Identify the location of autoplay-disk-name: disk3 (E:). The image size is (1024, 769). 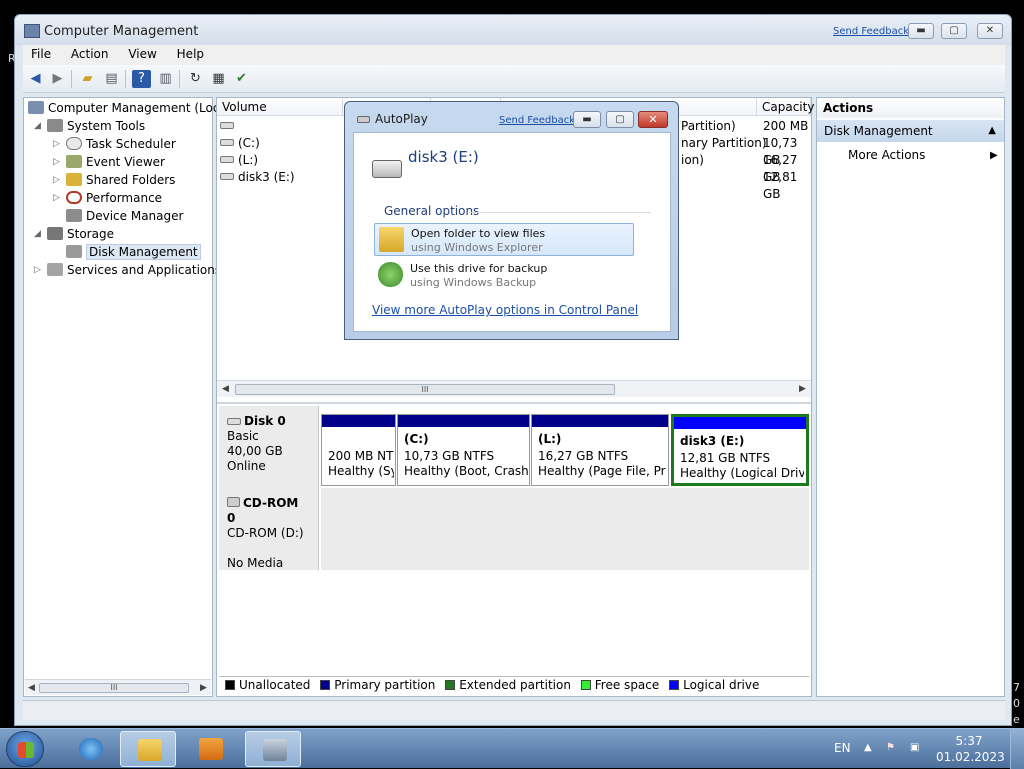
(443, 157).